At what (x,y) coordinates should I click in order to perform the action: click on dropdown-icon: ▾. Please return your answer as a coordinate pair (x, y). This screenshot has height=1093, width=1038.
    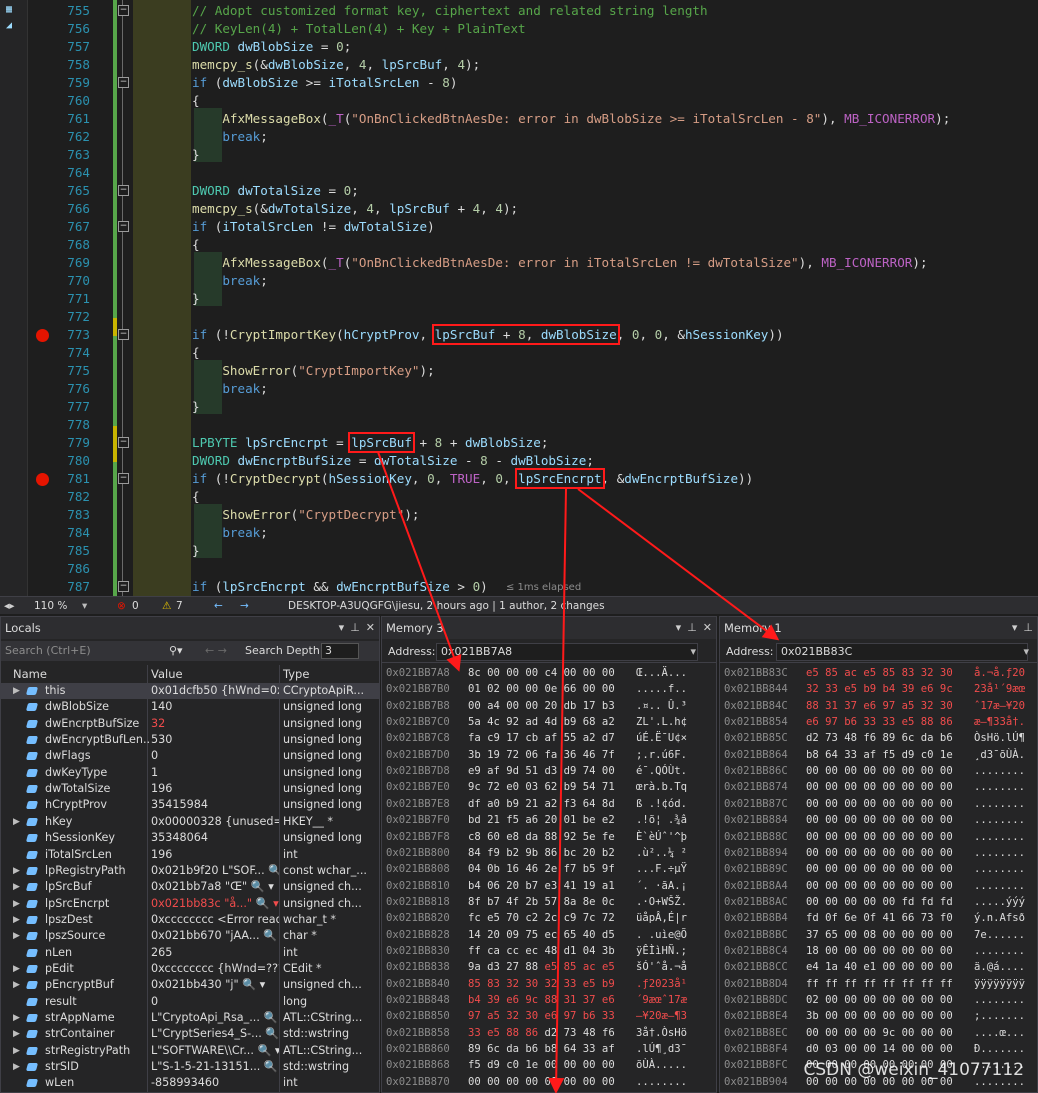
    Looking at the image, I should click on (342, 627).